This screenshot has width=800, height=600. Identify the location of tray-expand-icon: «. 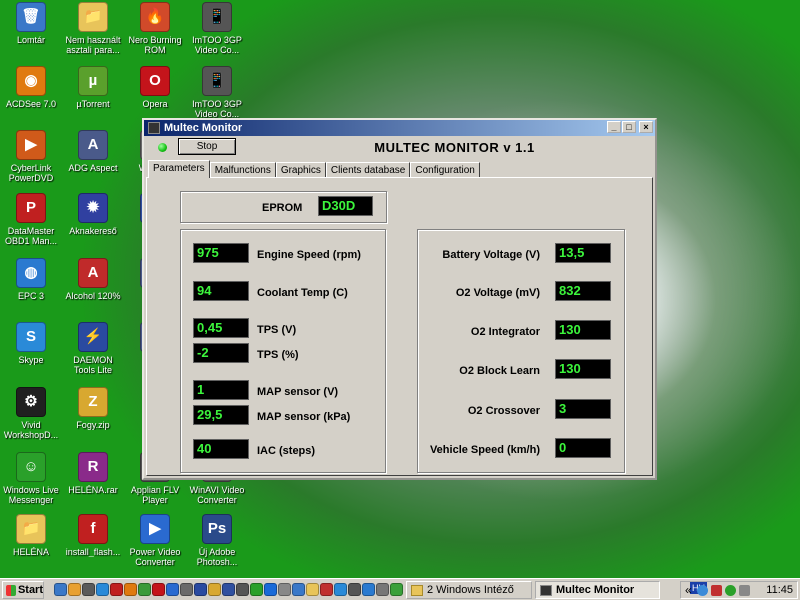
(688, 590).